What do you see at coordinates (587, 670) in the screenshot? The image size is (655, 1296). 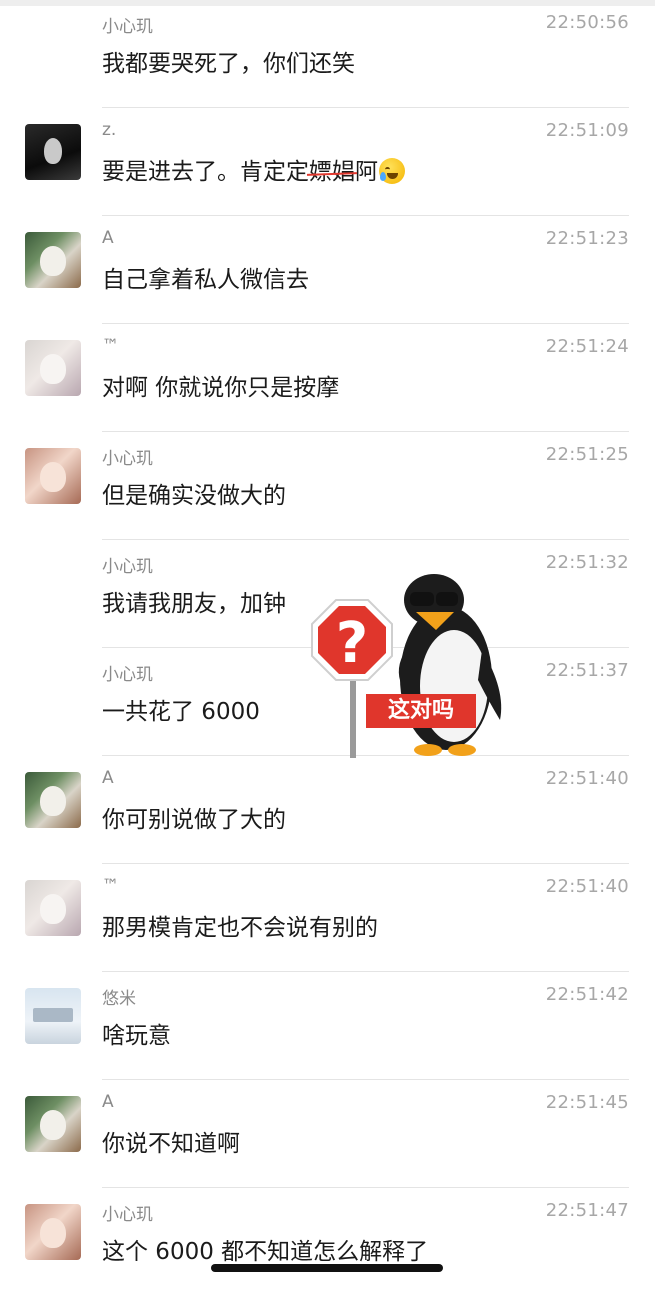 I see `message-time: 22:51:37` at bounding box center [587, 670].